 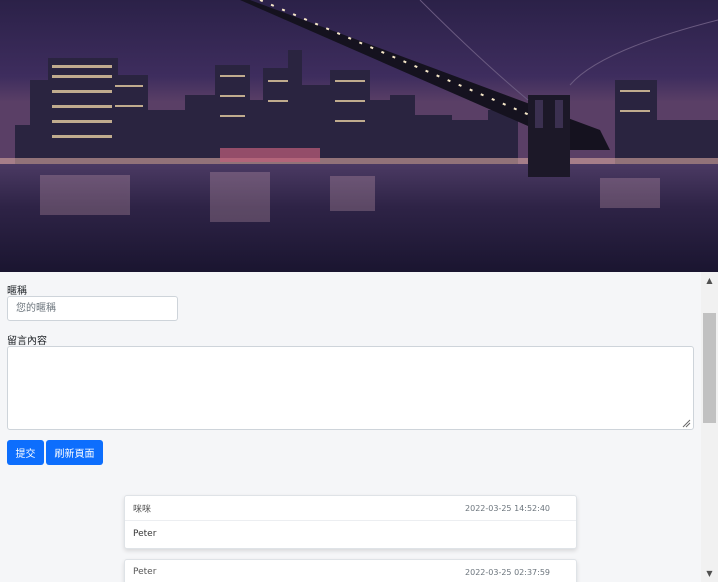 What do you see at coordinates (145, 534) in the screenshot?
I see `message-content: Peter` at bounding box center [145, 534].